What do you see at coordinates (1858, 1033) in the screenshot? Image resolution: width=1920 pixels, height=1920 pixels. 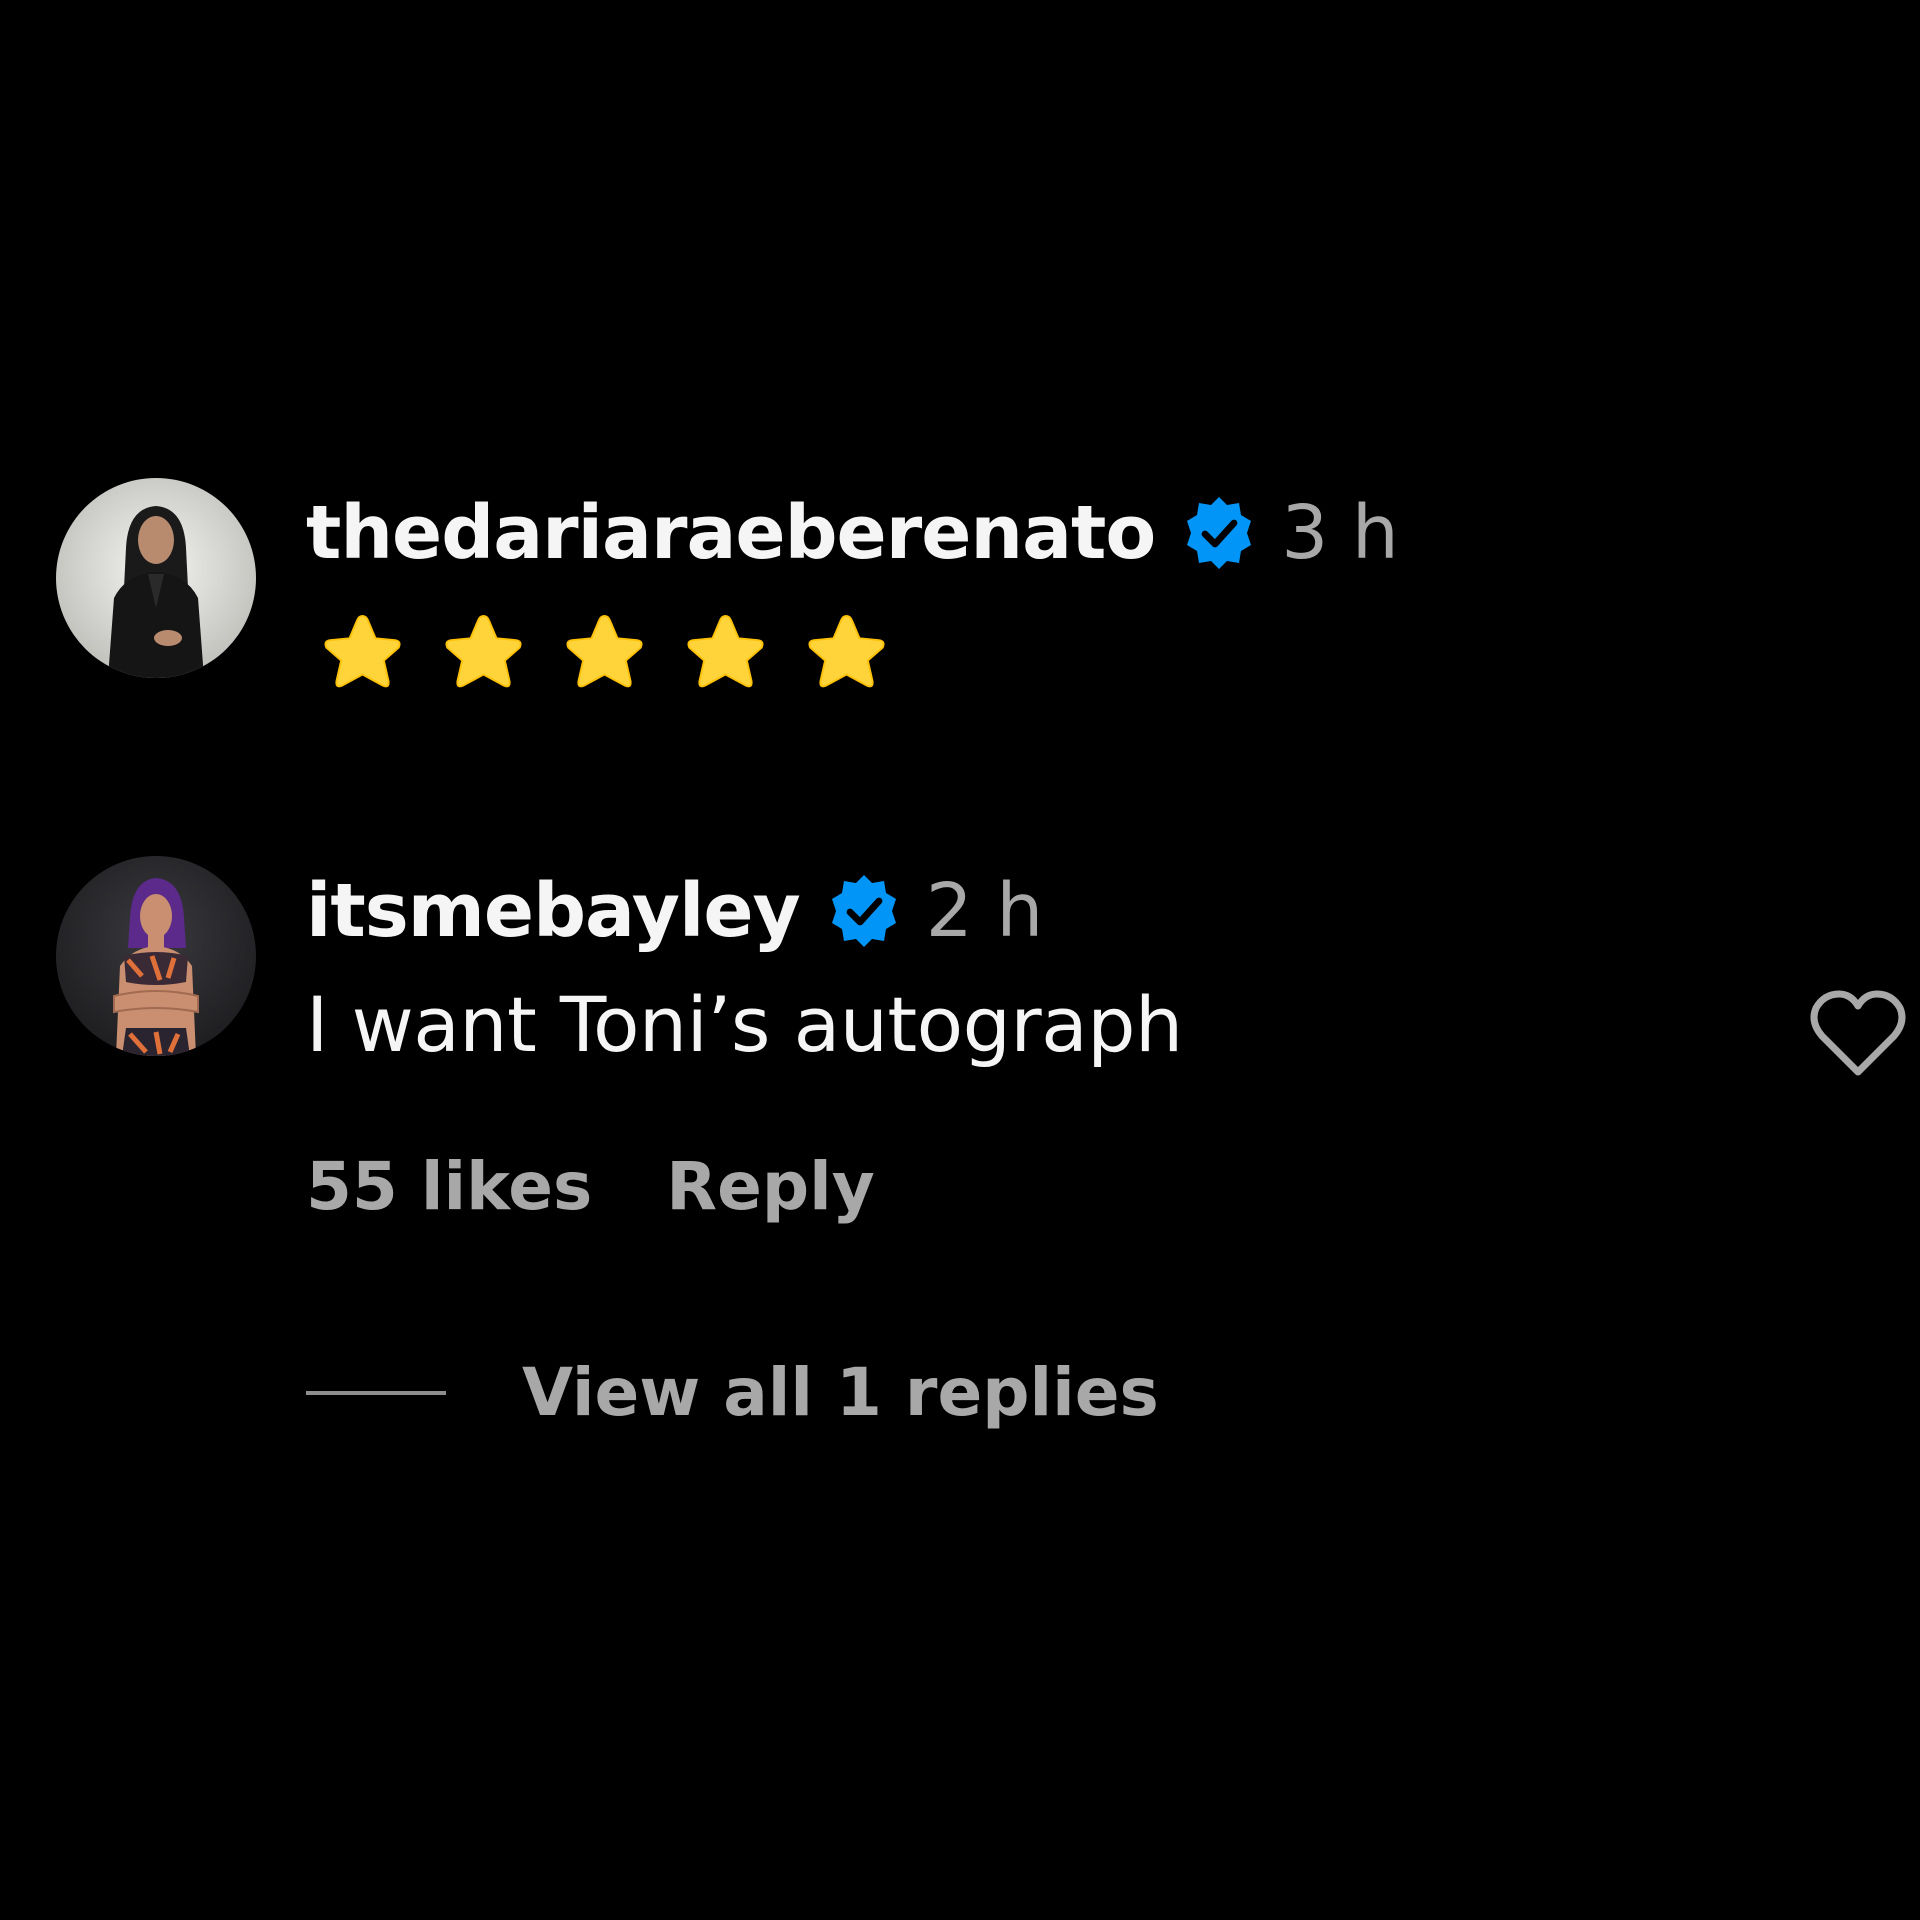 I see `heart-outline-icon` at bounding box center [1858, 1033].